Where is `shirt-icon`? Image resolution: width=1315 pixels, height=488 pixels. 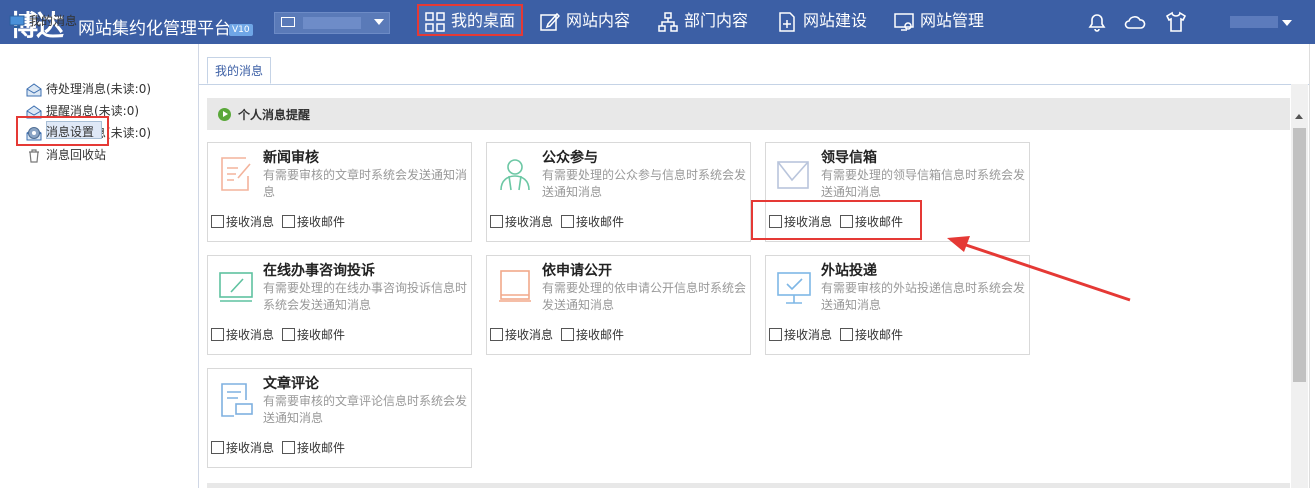
shirt-icon is located at coordinates (1176, 22).